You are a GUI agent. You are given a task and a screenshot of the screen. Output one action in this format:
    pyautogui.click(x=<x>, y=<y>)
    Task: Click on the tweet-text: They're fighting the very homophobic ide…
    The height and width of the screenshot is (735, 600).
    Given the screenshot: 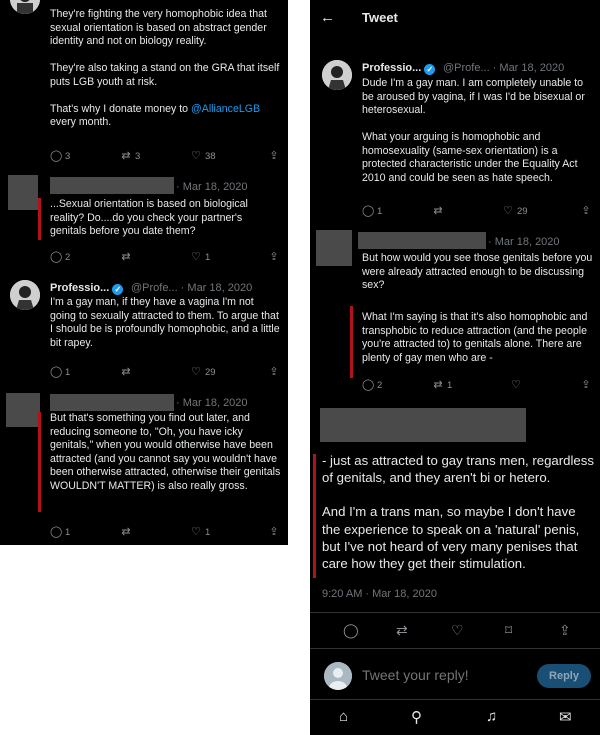 What is the action you would take?
    pyautogui.click(x=166, y=69)
    